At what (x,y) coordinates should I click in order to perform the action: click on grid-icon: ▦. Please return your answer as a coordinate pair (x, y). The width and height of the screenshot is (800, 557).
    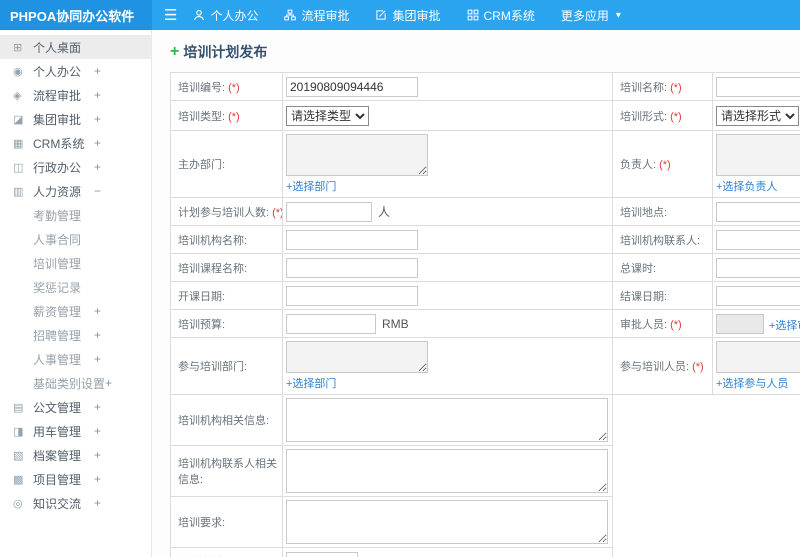
    Looking at the image, I should click on (18, 143).